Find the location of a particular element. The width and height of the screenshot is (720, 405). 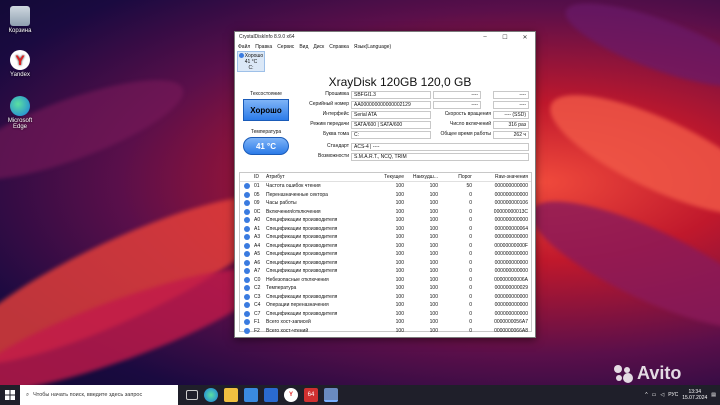

clock: 13:34 15.07.2024 is located at coordinates (694, 395).